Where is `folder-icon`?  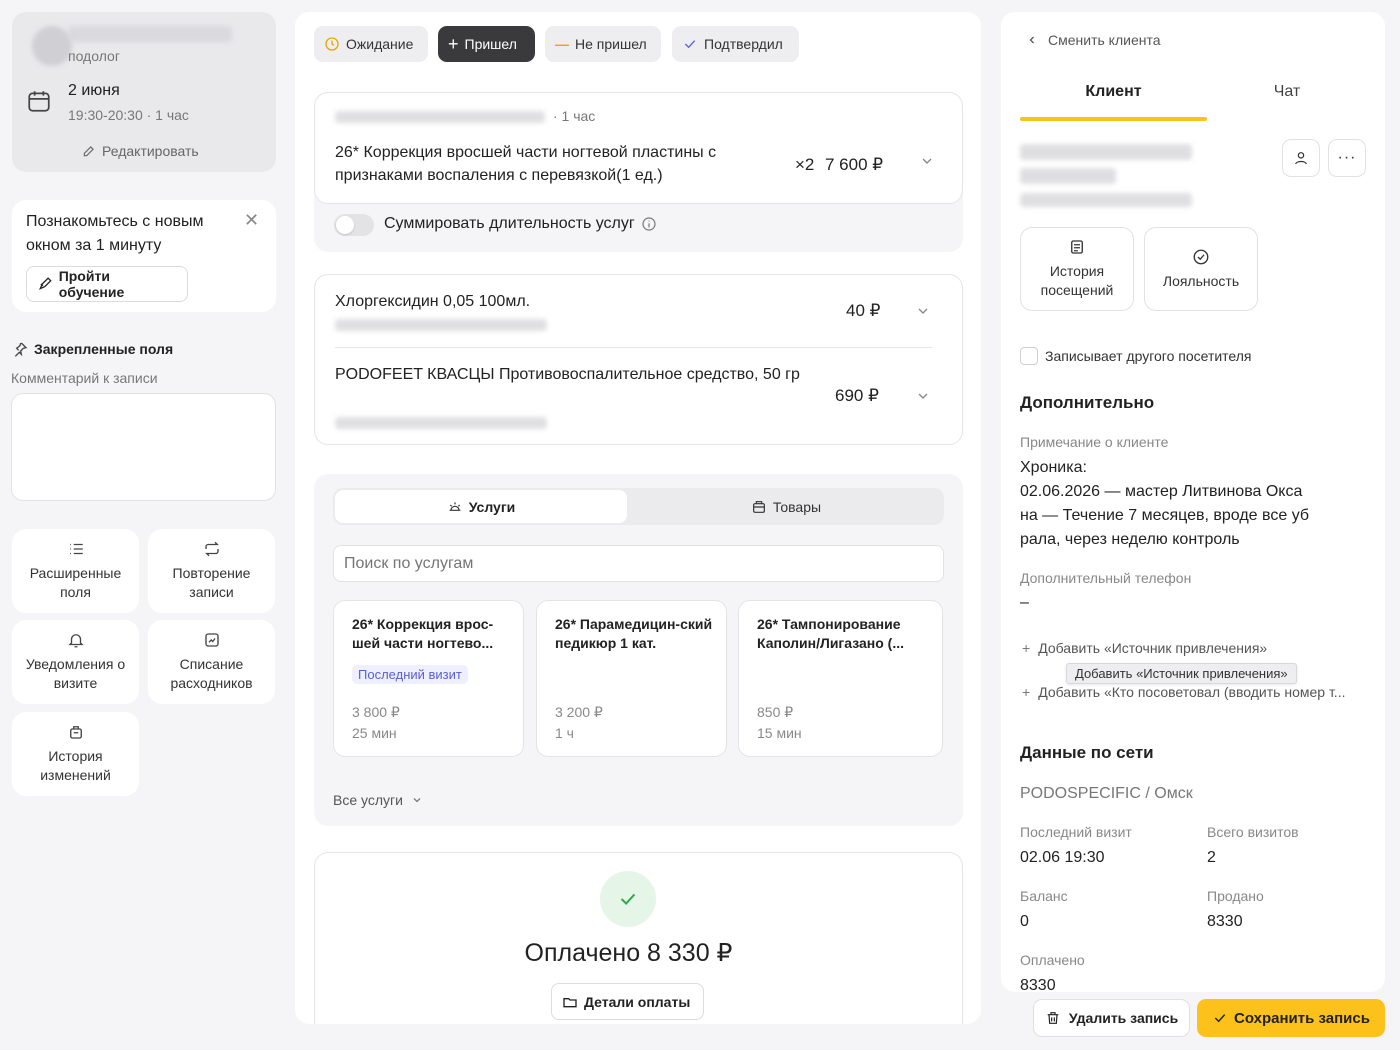 folder-icon is located at coordinates (570, 1002).